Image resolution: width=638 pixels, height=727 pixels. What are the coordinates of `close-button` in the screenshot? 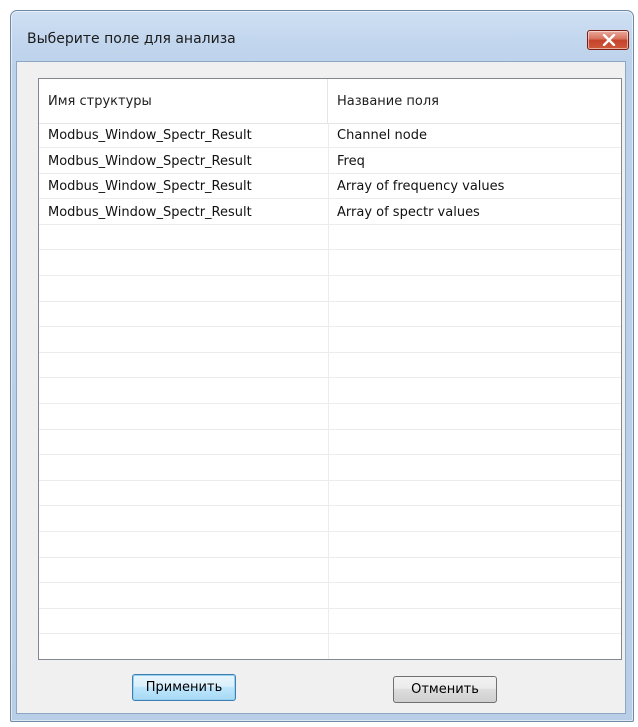 It's located at (608, 40).